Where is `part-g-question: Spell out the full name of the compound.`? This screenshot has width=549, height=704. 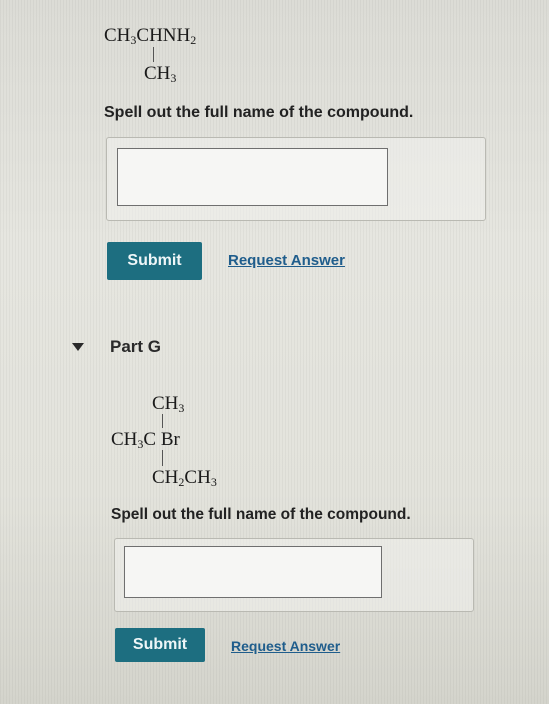
part-g-question: Spell out the full name of the compound. is located at coordinates (261, 514).